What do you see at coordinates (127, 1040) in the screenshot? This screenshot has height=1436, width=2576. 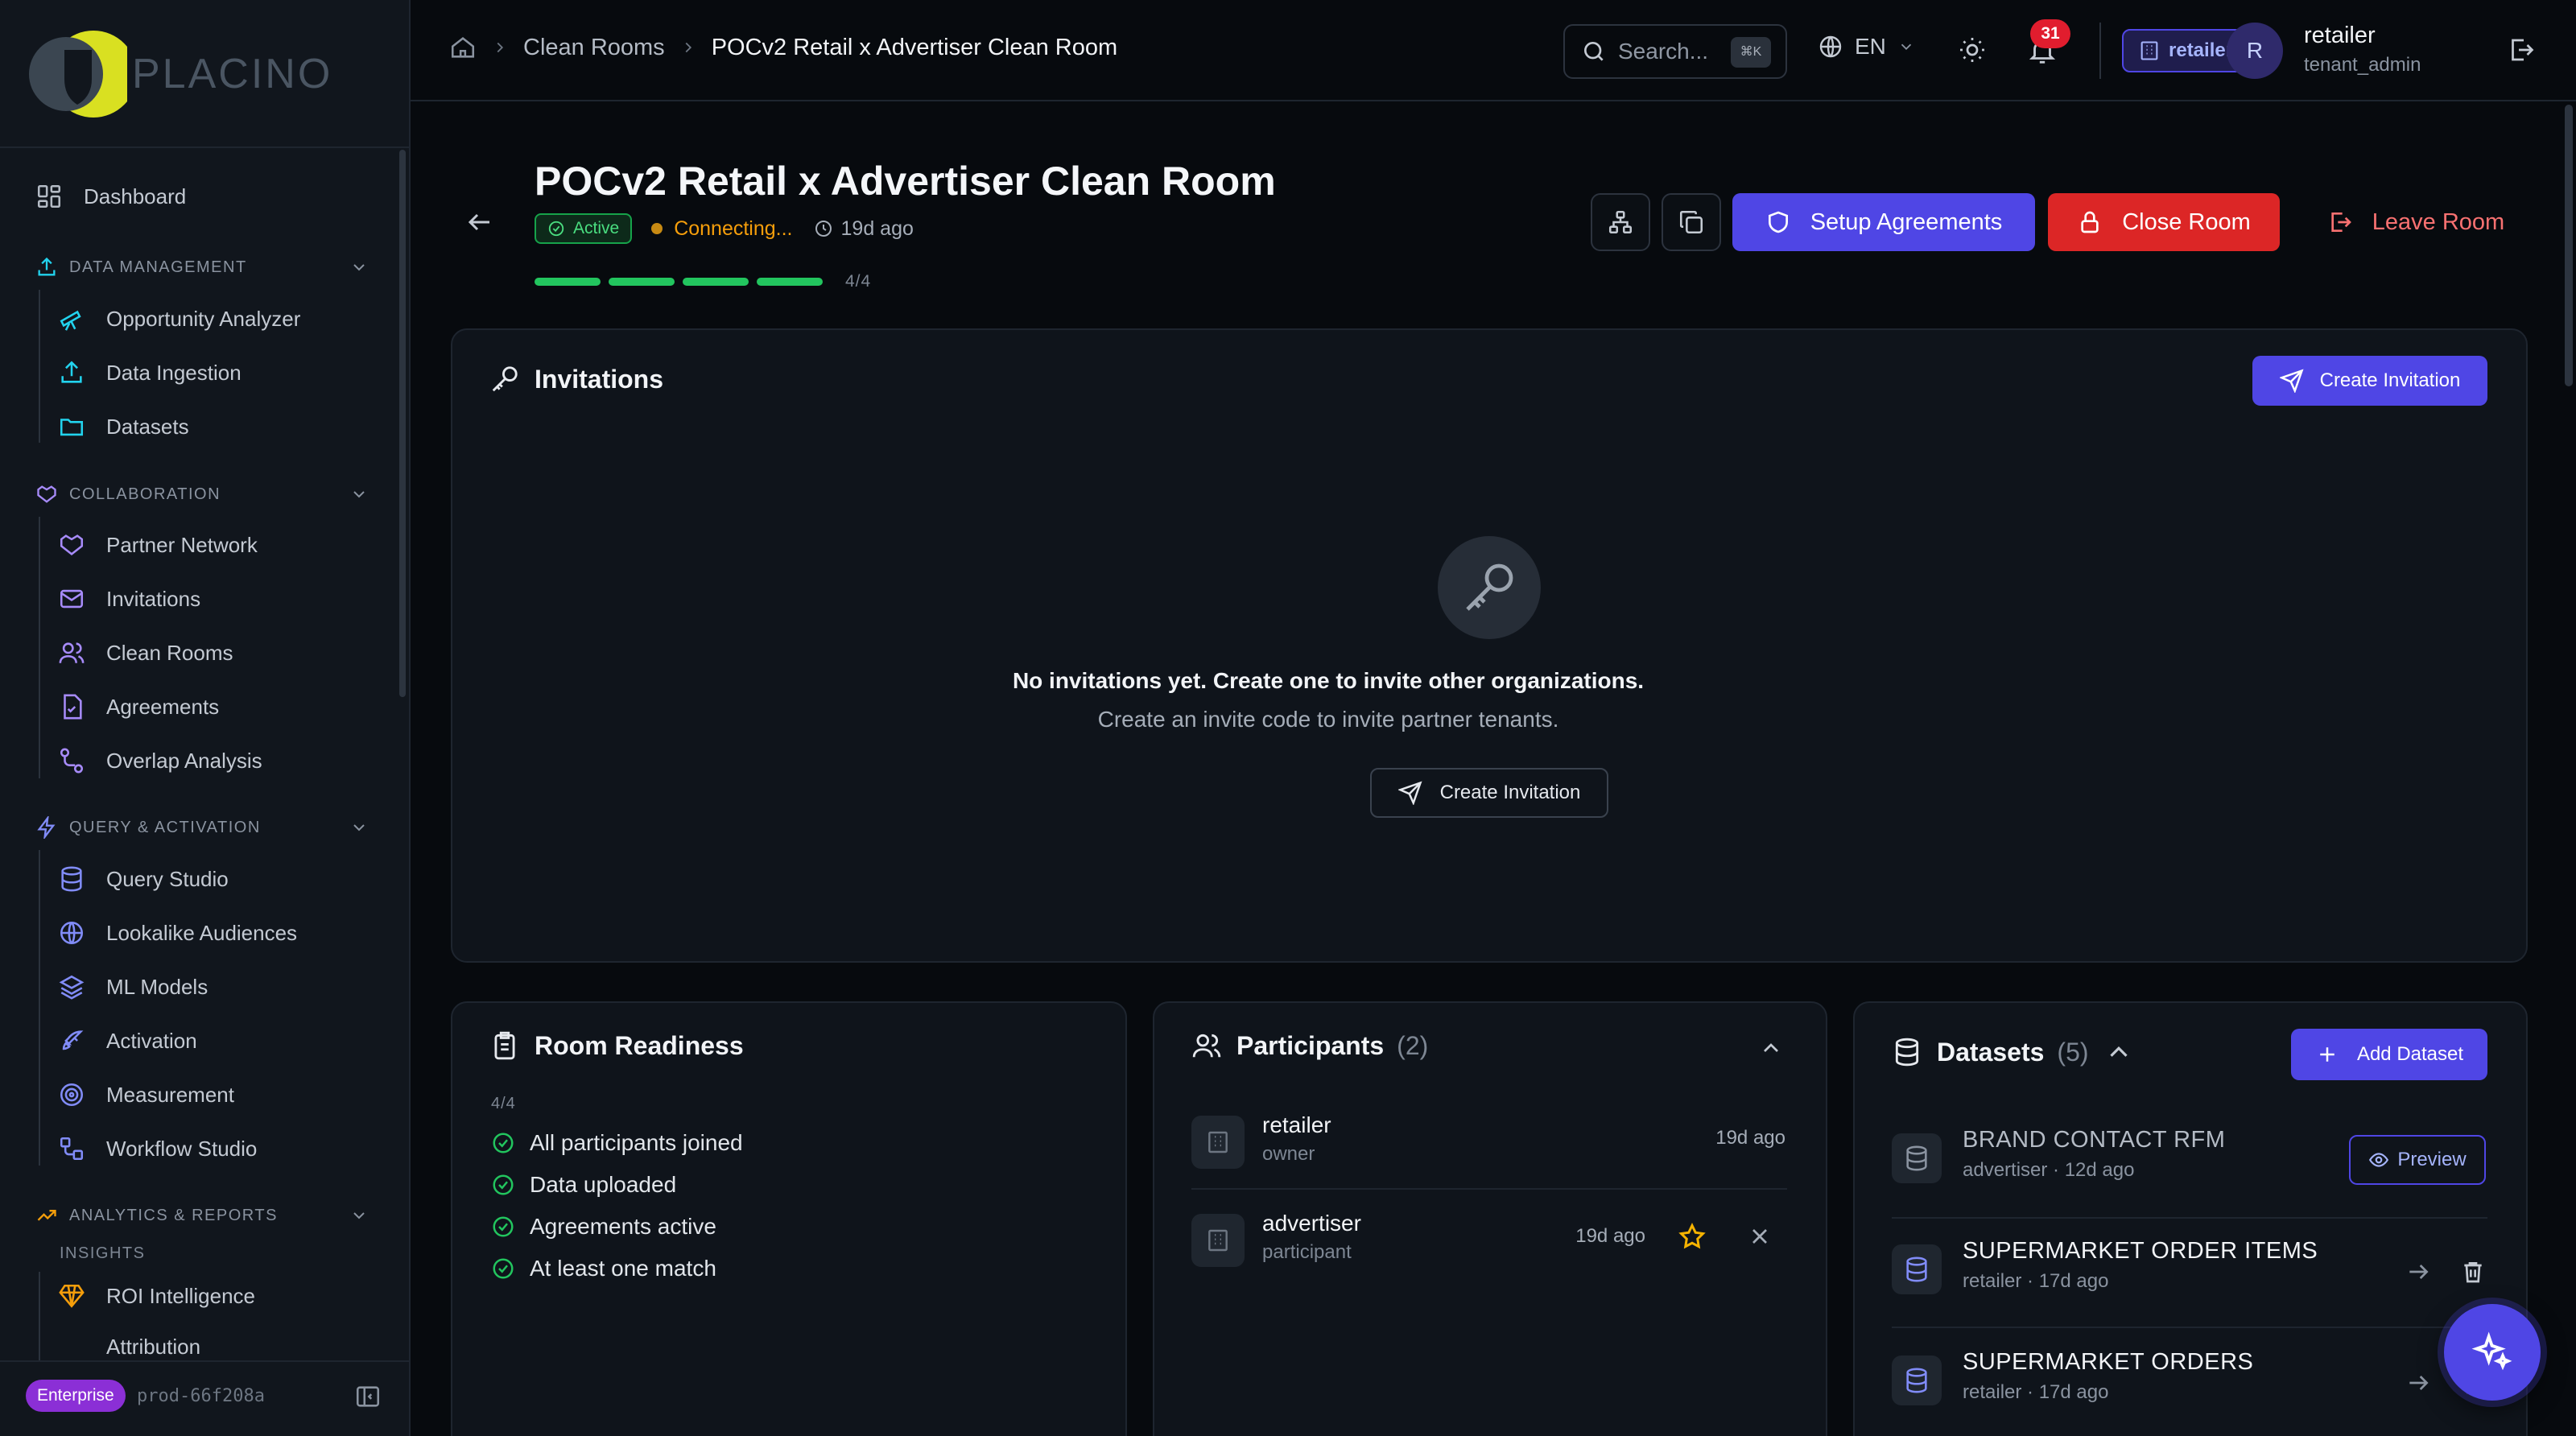 I see `sidebar-item-activation: Activation` at bounding box center [127, 1040].